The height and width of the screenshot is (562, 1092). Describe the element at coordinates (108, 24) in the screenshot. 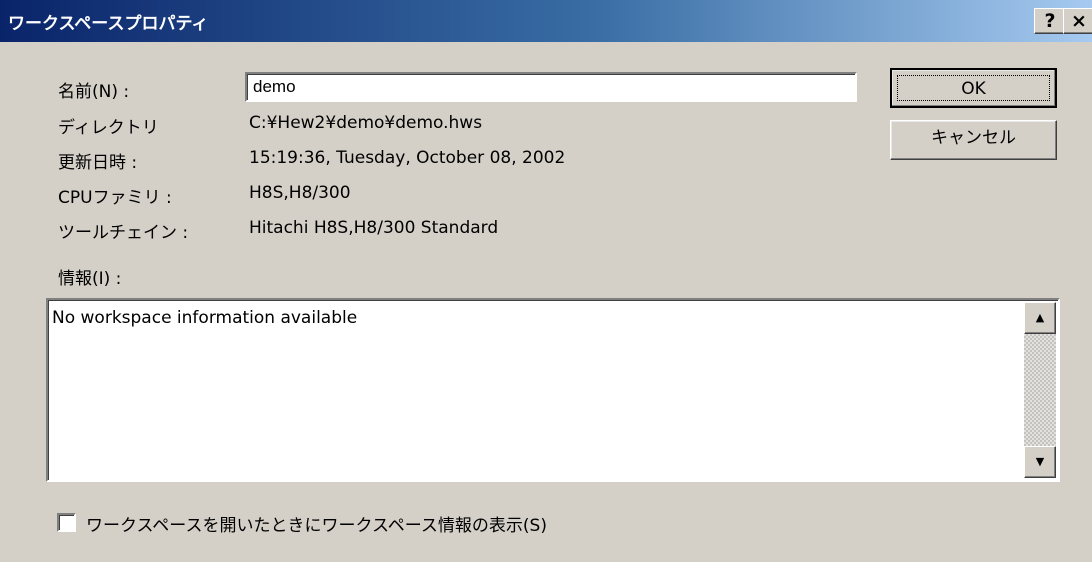

I see `window-title: ワークスペースプロパティ` at that location.